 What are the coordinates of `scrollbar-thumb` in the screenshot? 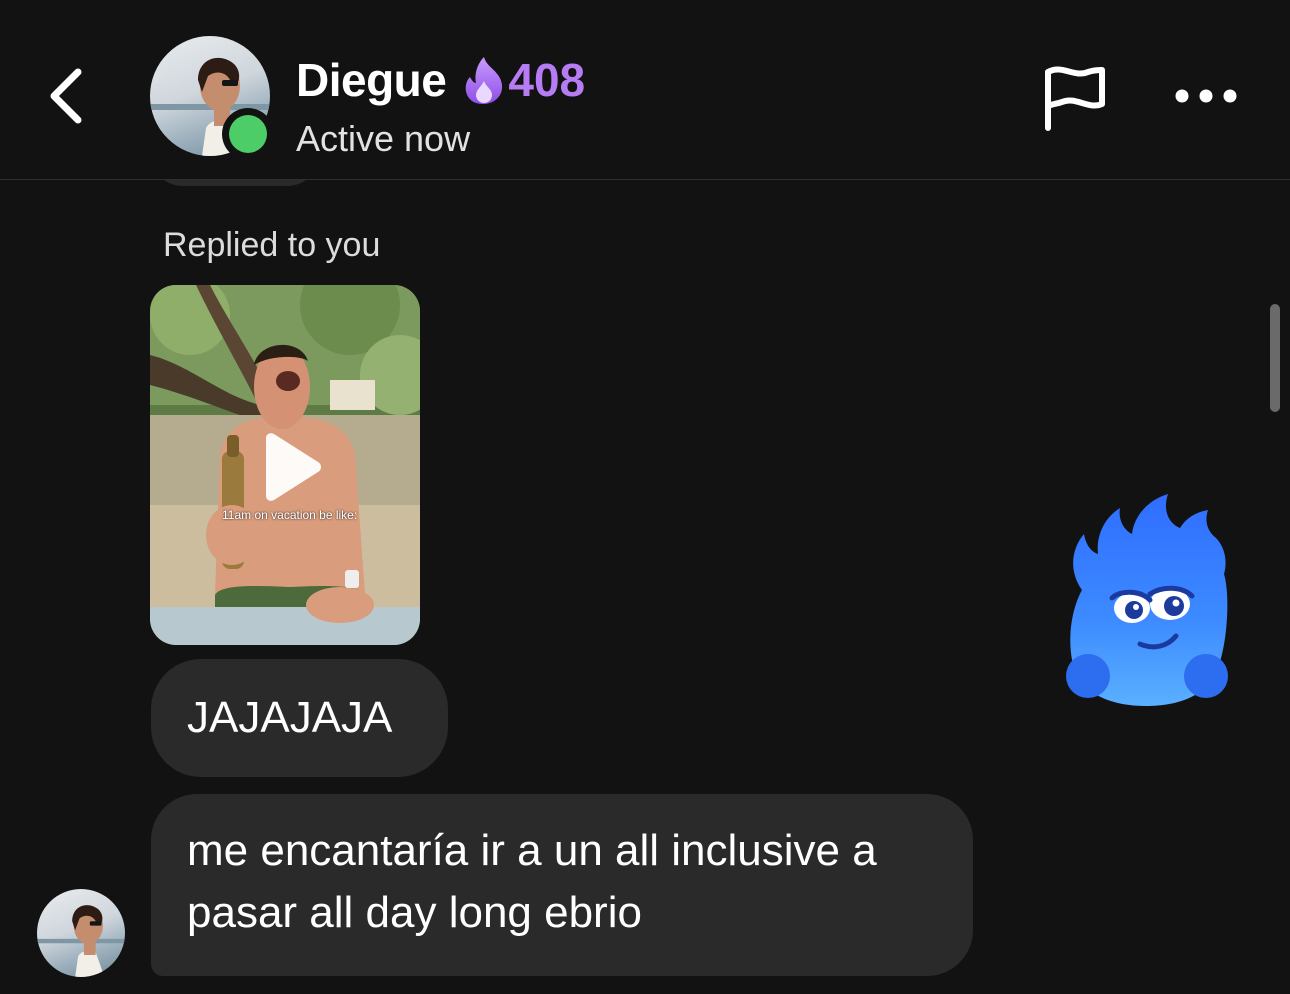 It's located at (1275, 358).